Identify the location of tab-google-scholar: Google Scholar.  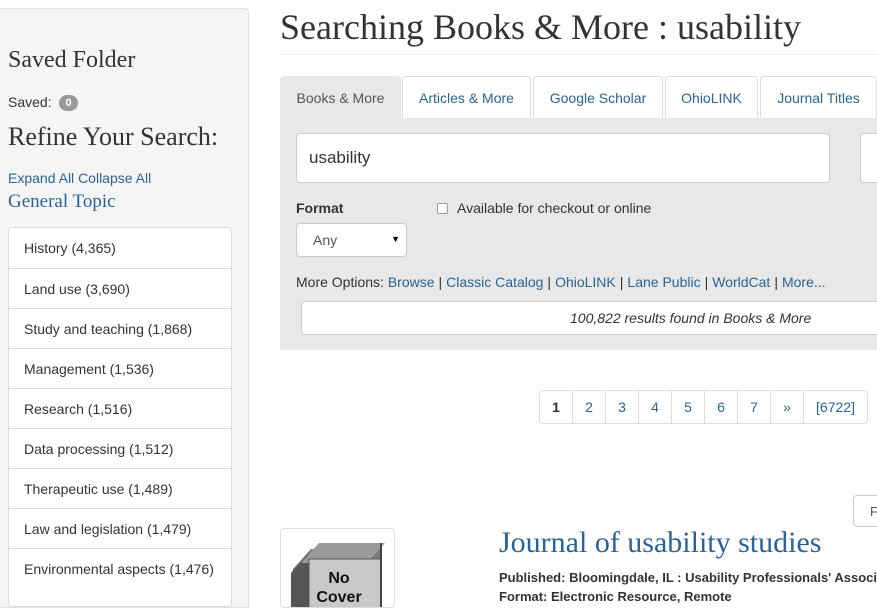
(598, 97).